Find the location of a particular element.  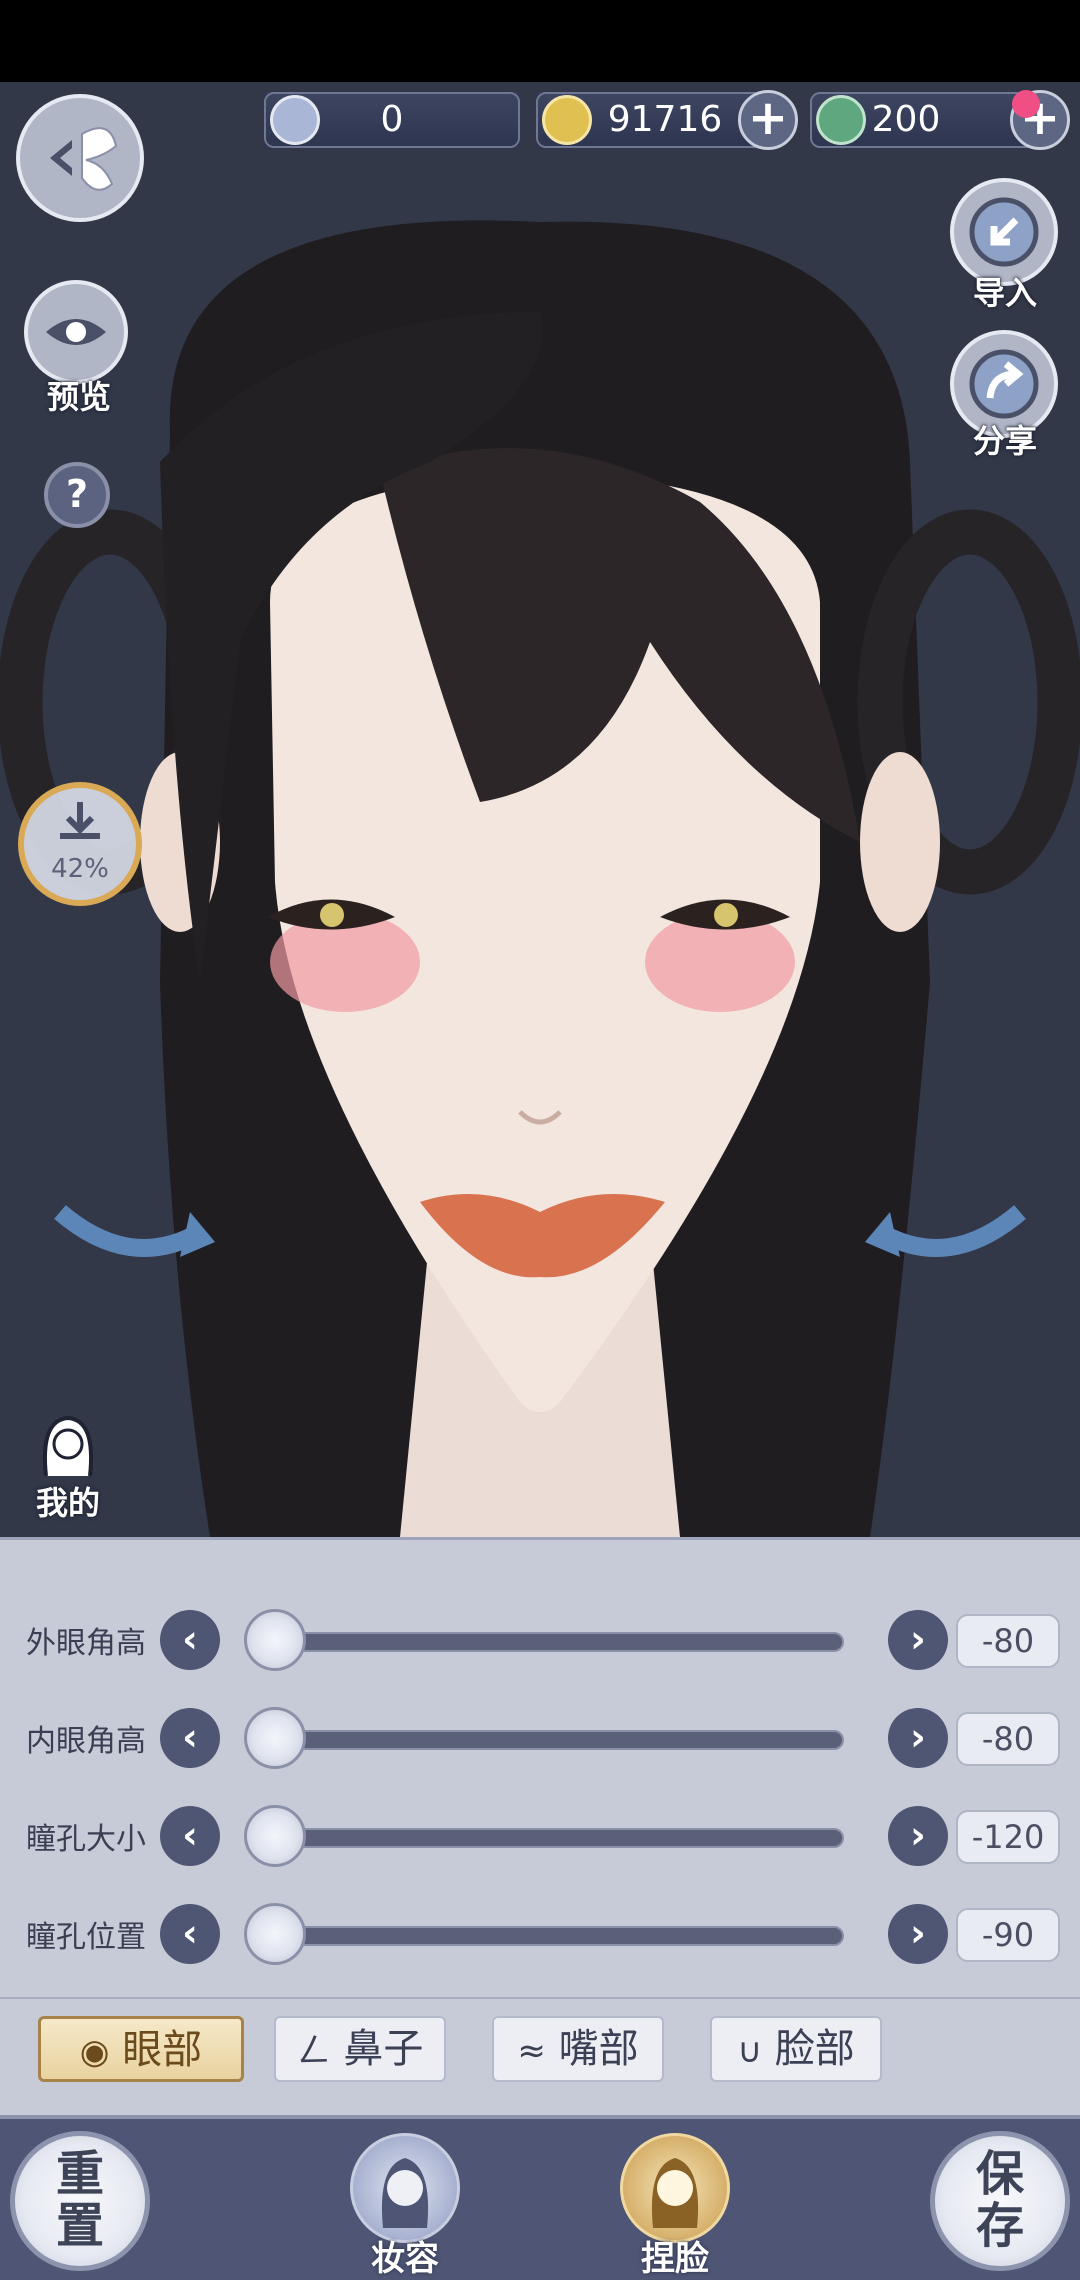

mine-button: 我的 is located at coordinates (68, 1466).